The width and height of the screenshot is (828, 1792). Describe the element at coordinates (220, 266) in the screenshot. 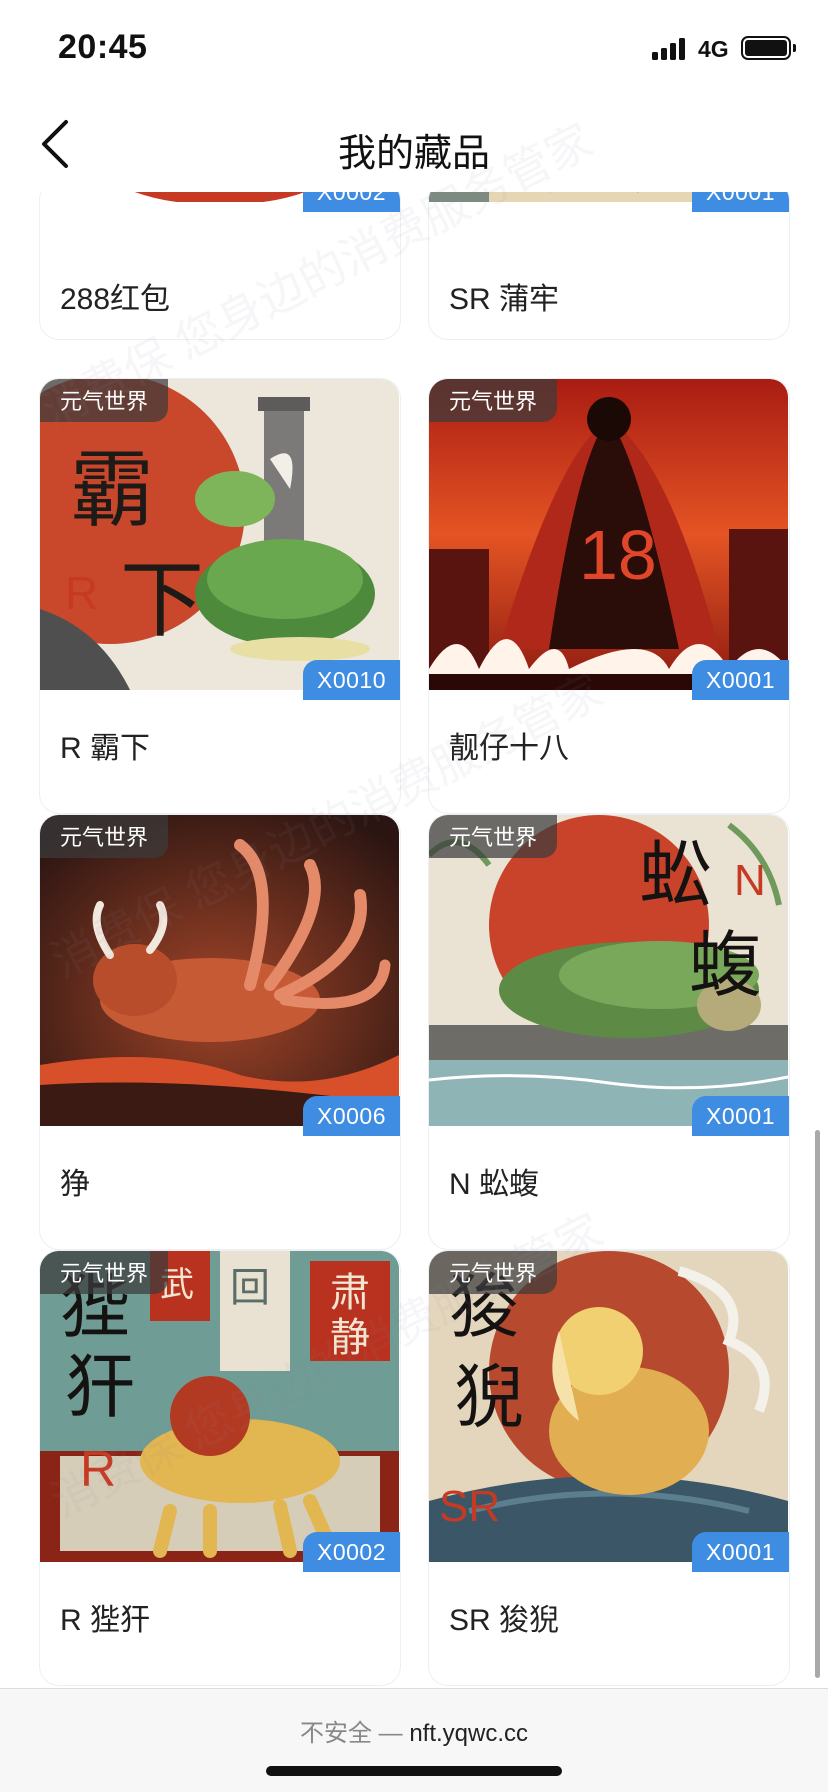

I see `collection-card: X0002 288红包` at that location.